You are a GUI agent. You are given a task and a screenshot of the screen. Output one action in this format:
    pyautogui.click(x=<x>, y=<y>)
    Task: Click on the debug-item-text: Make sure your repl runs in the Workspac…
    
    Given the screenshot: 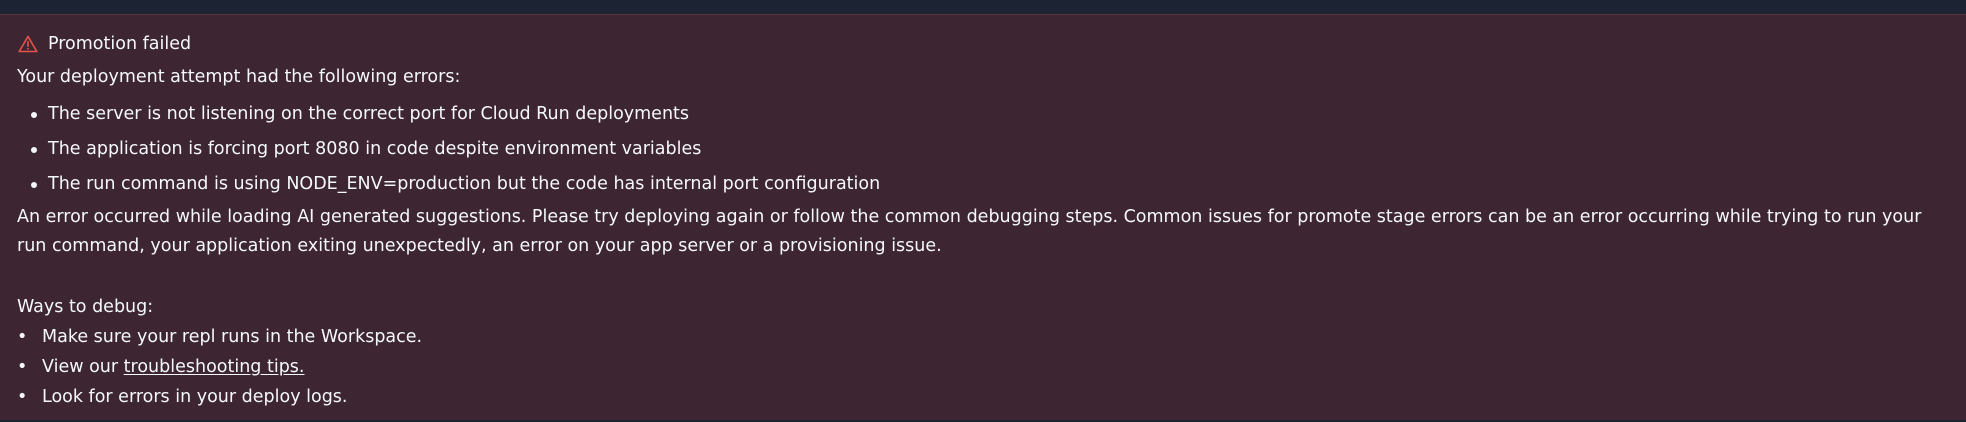 What is the action you would take?
    pyautogui.click(x=232, y=337)
    